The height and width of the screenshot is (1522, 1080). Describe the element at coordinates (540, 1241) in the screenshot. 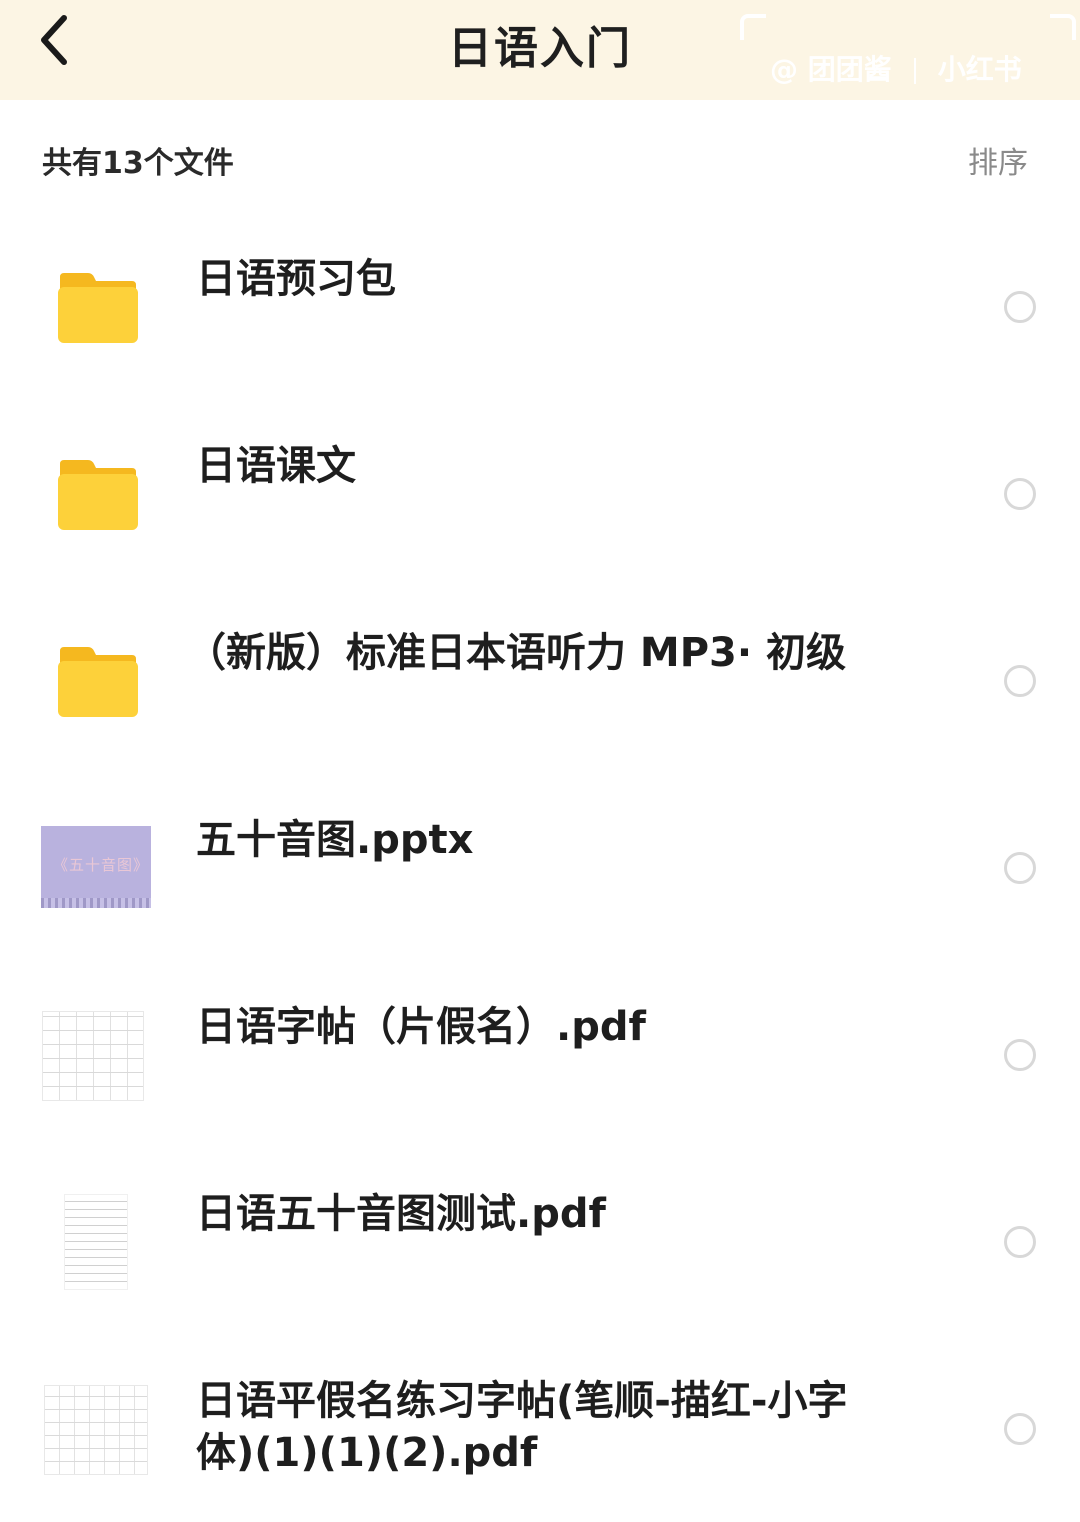

I see `list-item: 日语五十音图测试.pdf` at that location.